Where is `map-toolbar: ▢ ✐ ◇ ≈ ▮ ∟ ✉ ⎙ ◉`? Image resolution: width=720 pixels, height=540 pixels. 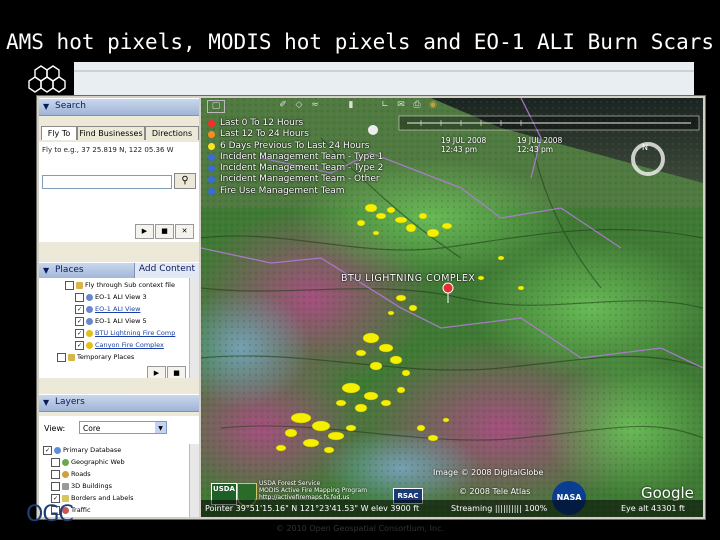 map-toolbar: ▢ ✐ ◇ ≈ ▮ ∟ ✉ ⎙ ◉ is located at coordinates (452, 106).